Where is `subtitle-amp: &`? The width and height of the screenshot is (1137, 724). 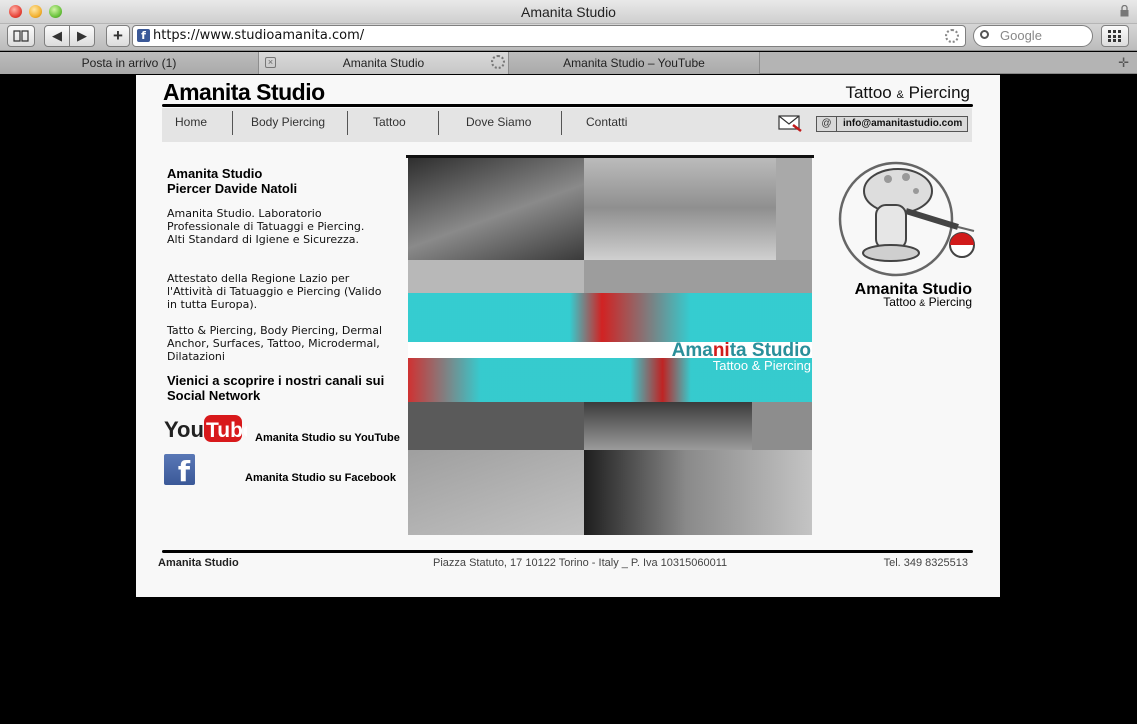 subtitle-amp: & is located at coordinates (900, 95).